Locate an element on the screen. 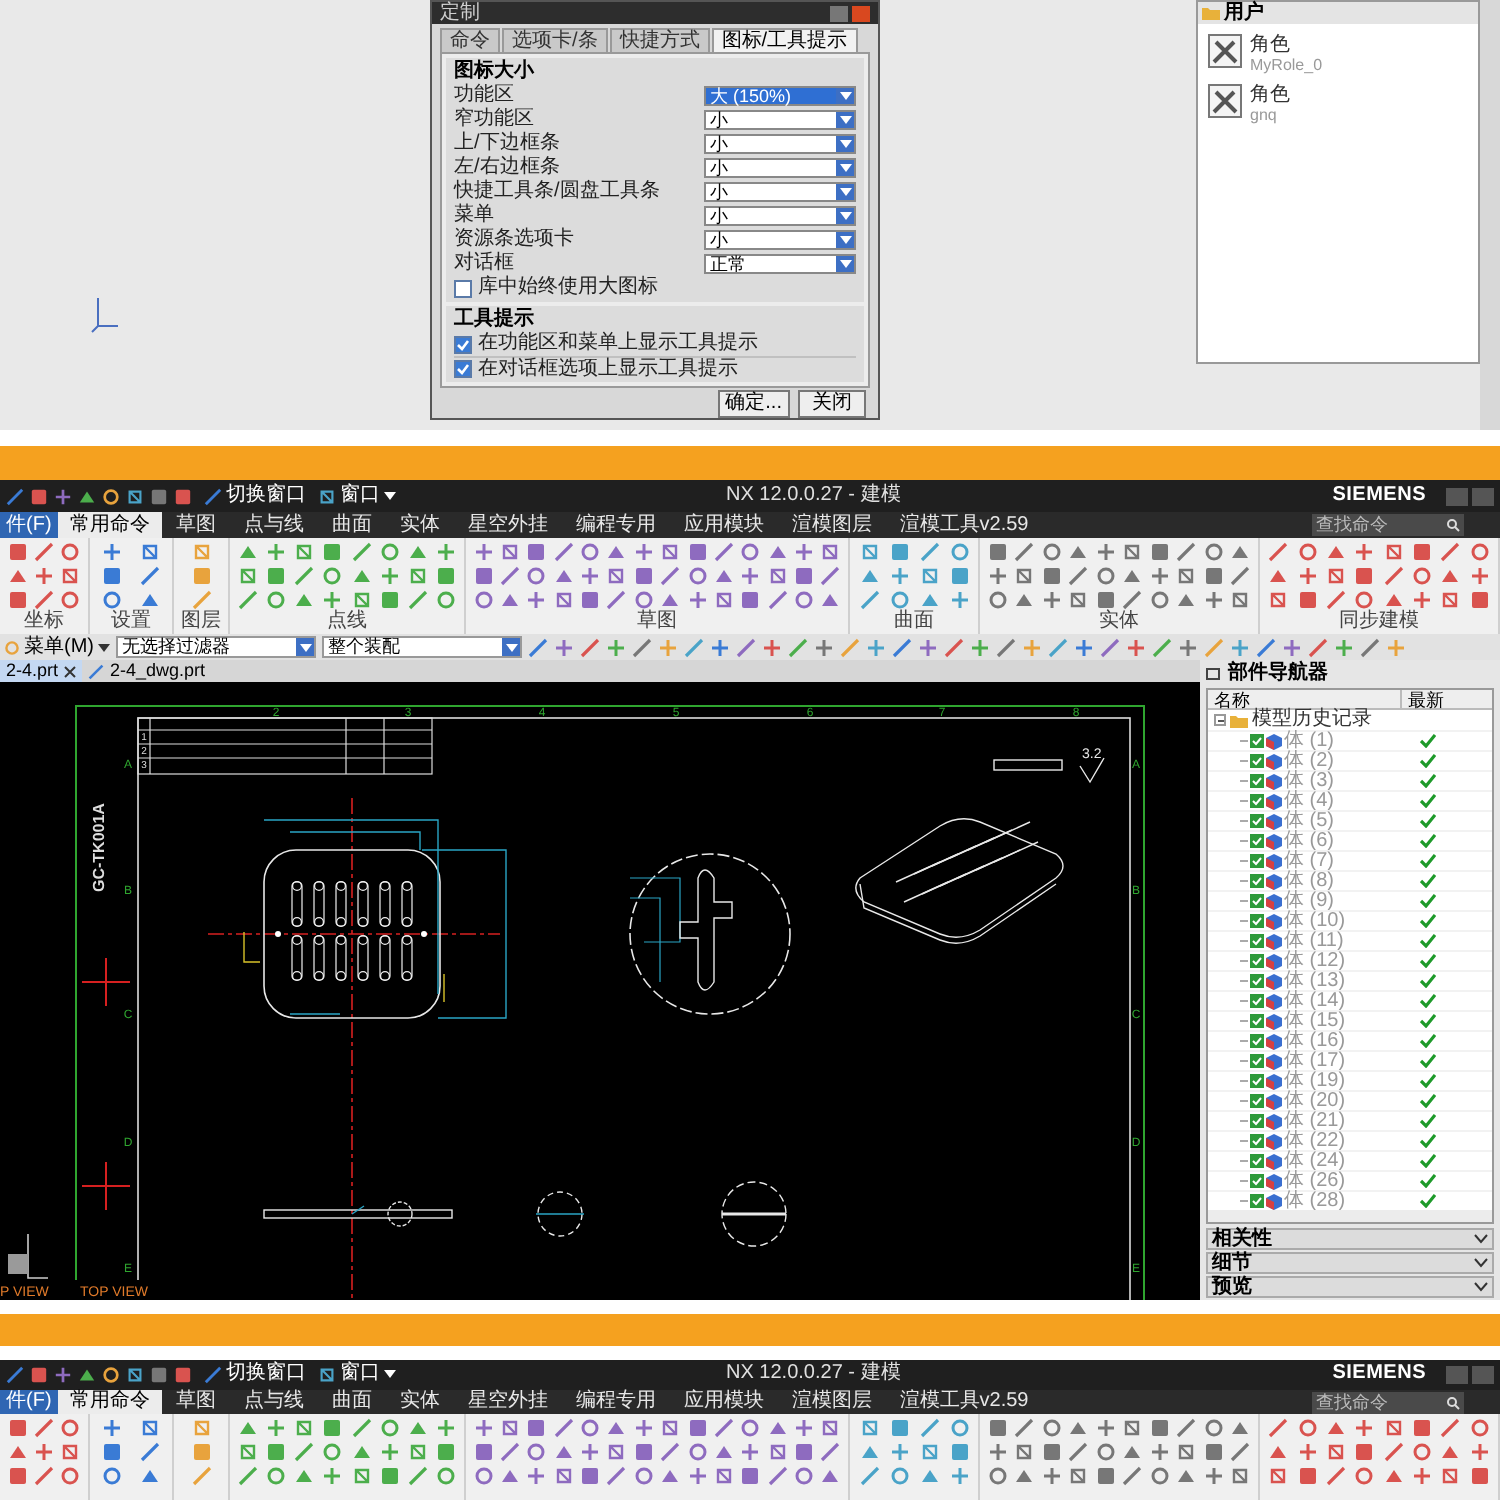 This screenshot has height=1500, width=1500. panel-title: 用户 is located at coordinates (1244, 13).